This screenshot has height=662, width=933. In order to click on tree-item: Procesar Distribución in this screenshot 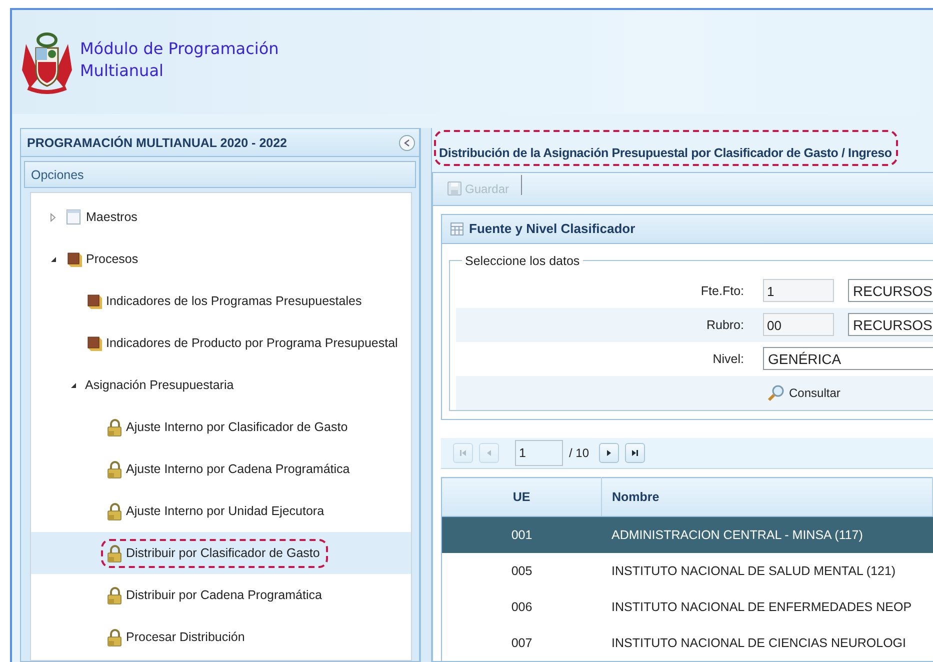, I will do `click(221, 637)`.